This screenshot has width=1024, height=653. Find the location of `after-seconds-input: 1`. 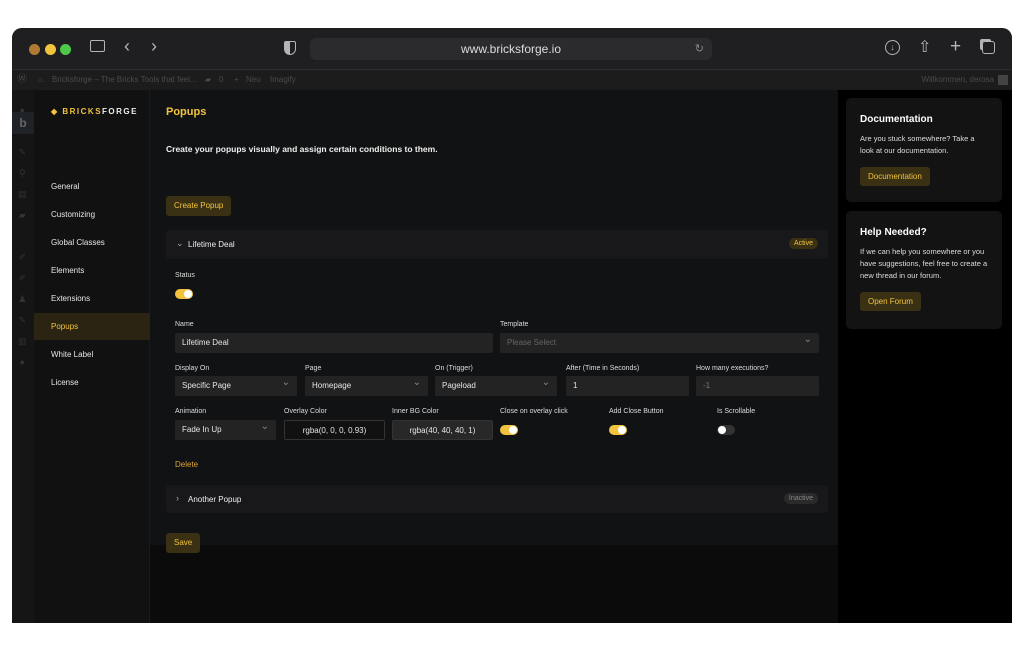

after-seconds-input: 1 is located at coordinates (627, 386).